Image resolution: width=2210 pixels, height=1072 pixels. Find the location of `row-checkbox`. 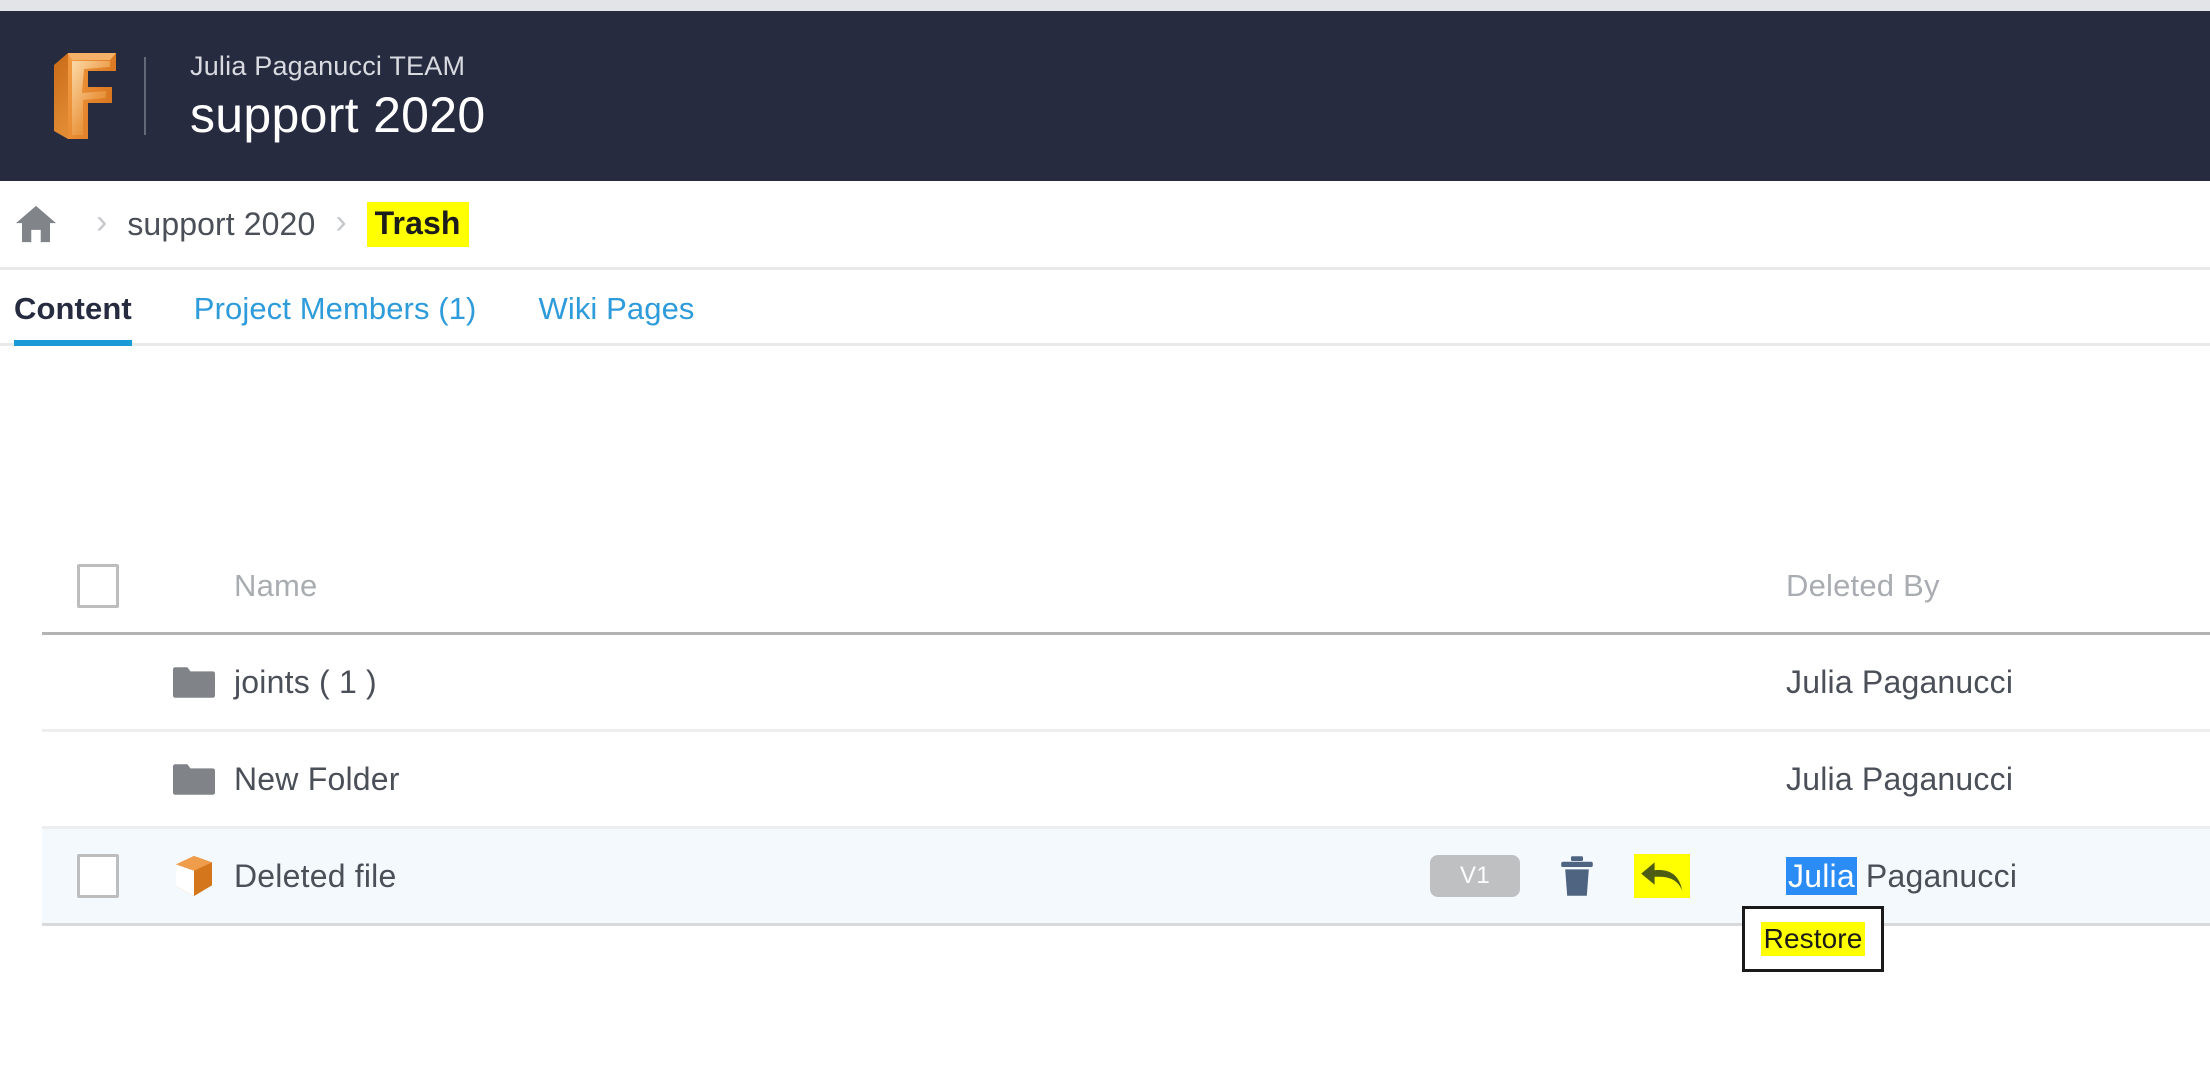

row-checkbox is located at coordinates (98, 876).